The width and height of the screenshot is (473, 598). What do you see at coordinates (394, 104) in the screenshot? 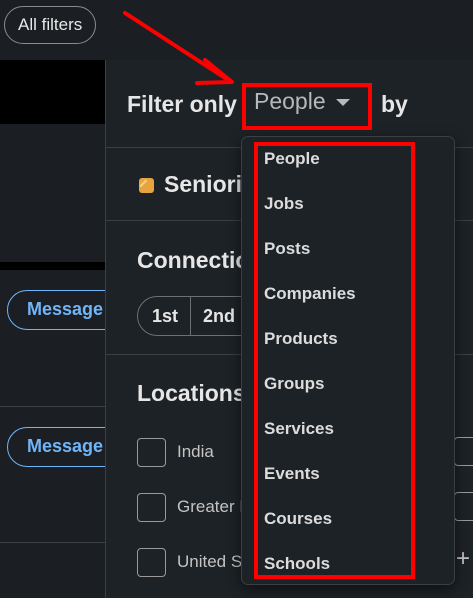
I see `by-label: by` at bounding box center [394, 104].